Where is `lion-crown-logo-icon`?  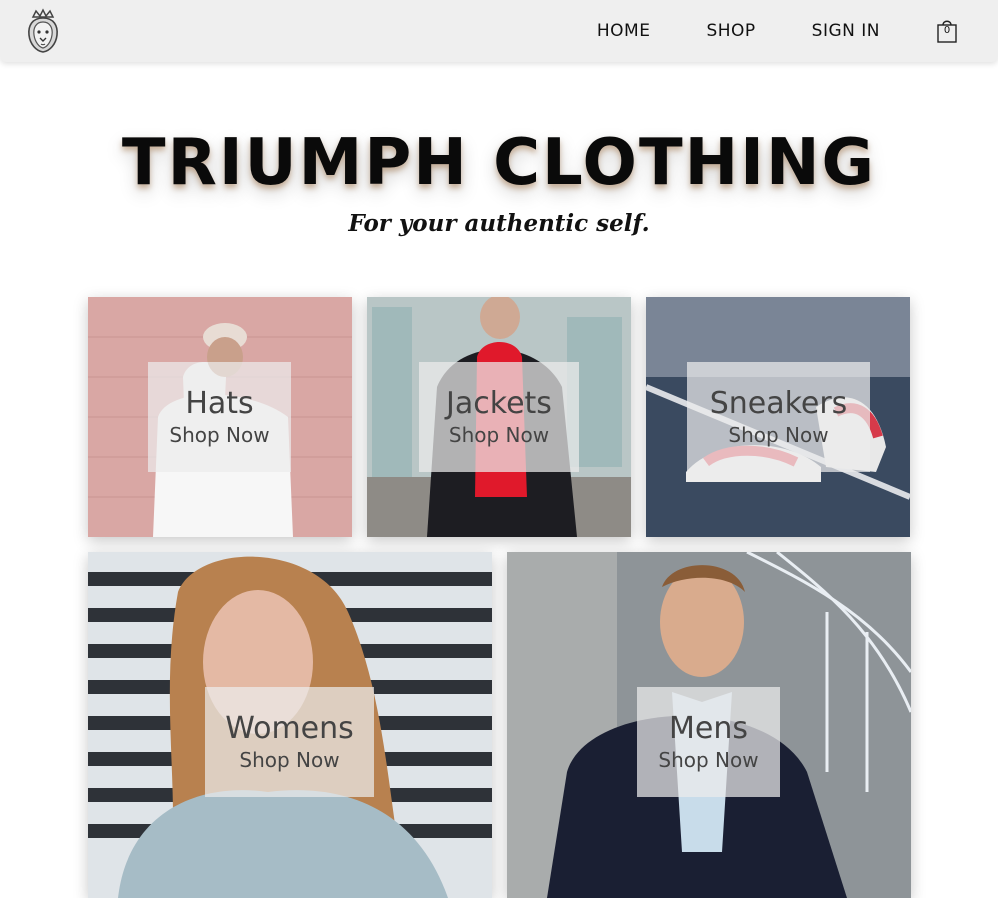 lion-crown-logo-icon is located at coordinates (43, 31).